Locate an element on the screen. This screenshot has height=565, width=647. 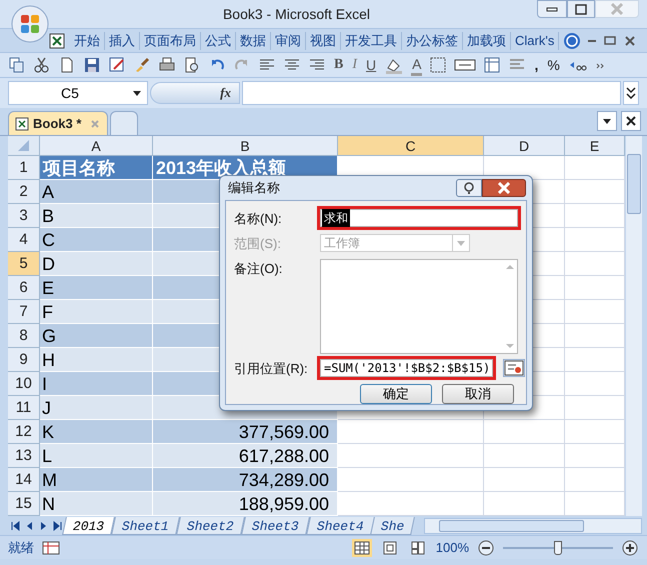
sheet-tab: Sheet2 is located at coordinates (210, 525).